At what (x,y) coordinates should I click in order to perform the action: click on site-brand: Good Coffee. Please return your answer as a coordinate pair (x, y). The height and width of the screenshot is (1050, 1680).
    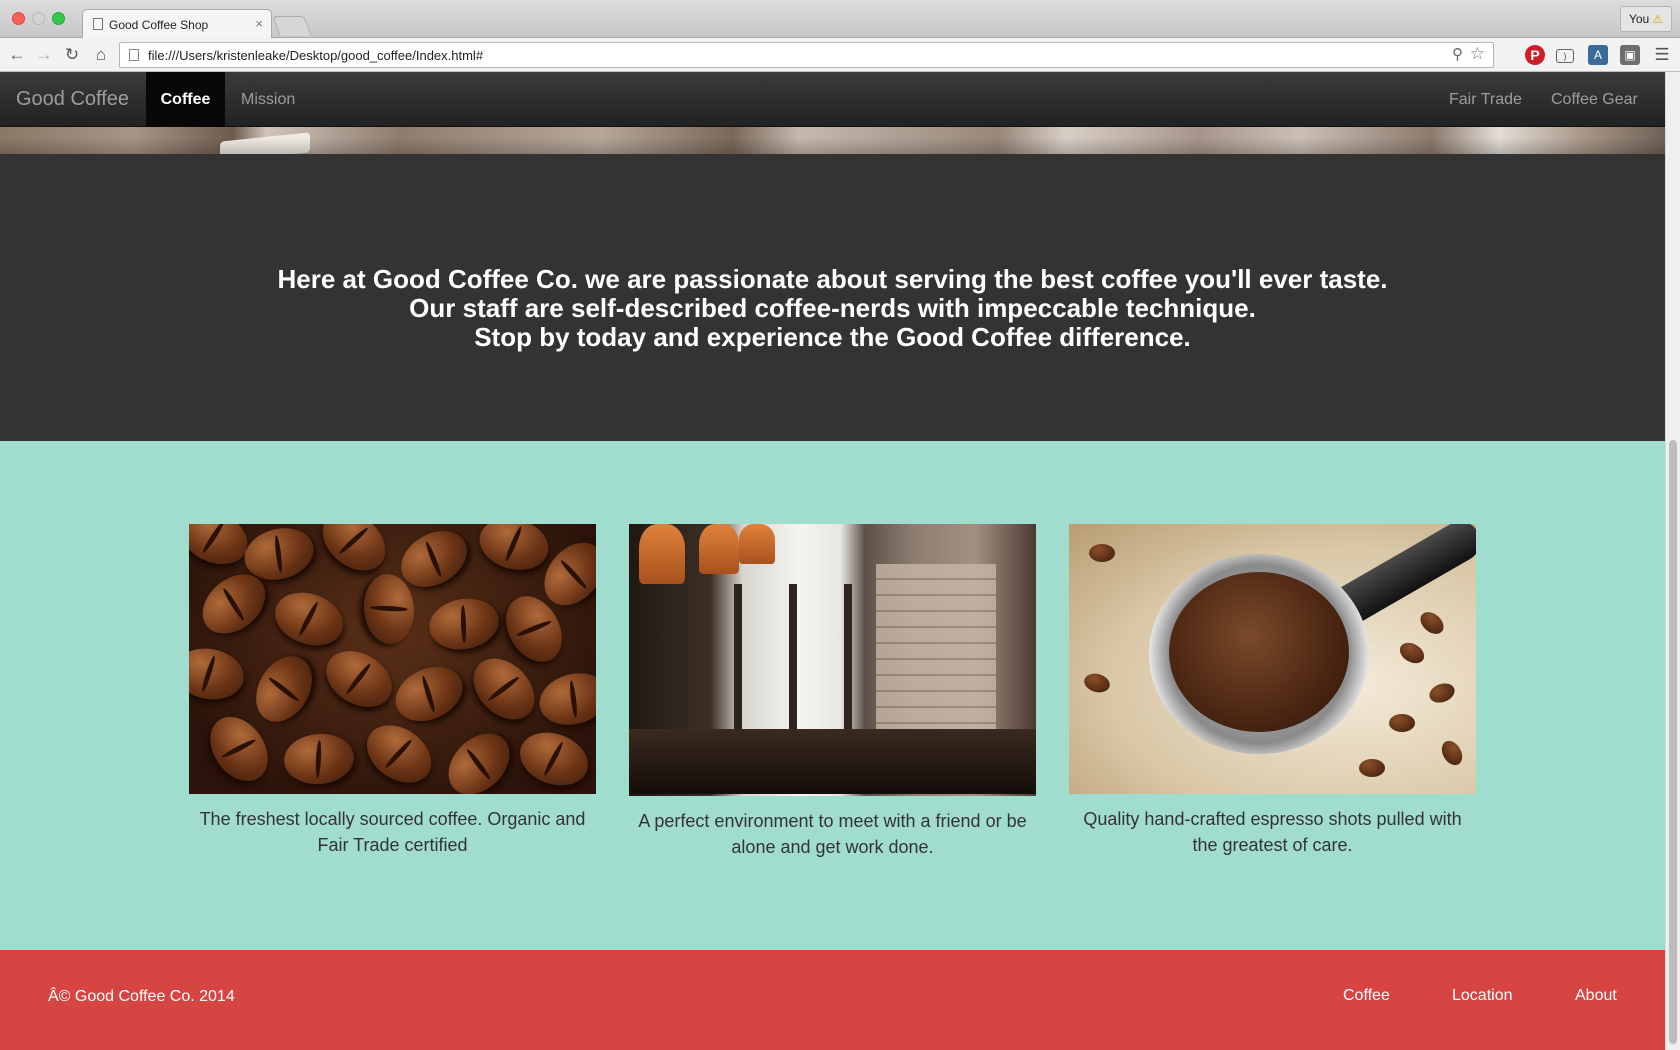
    Looking at the image, I should click on (72, 99).